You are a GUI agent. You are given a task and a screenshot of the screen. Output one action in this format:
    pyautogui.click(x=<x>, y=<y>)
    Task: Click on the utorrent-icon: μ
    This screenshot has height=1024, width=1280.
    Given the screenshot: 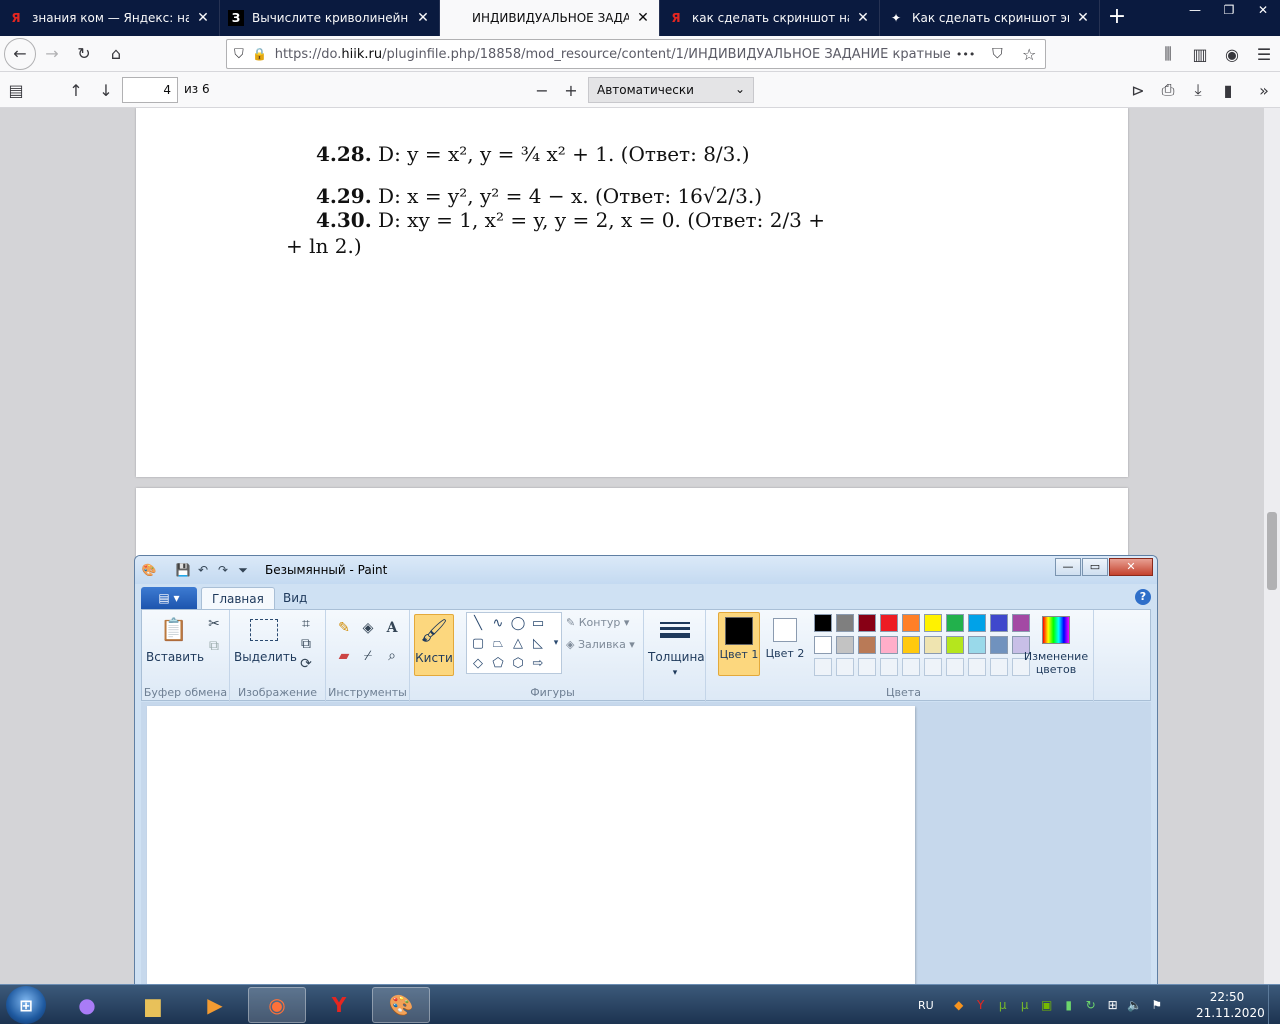 What is the action you would take?
    pyautogui.click(x=1025, y=1005)
    